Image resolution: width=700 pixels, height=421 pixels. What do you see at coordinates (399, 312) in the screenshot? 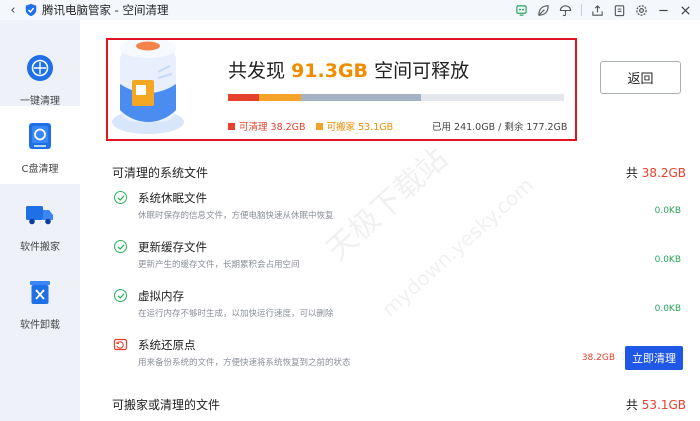
I see `list-item-virtual-memory: 虚拟内存 在运行内存不够时生成，以加快运行速度，可以删除 0.0KB` at bounding box center [399, 312].